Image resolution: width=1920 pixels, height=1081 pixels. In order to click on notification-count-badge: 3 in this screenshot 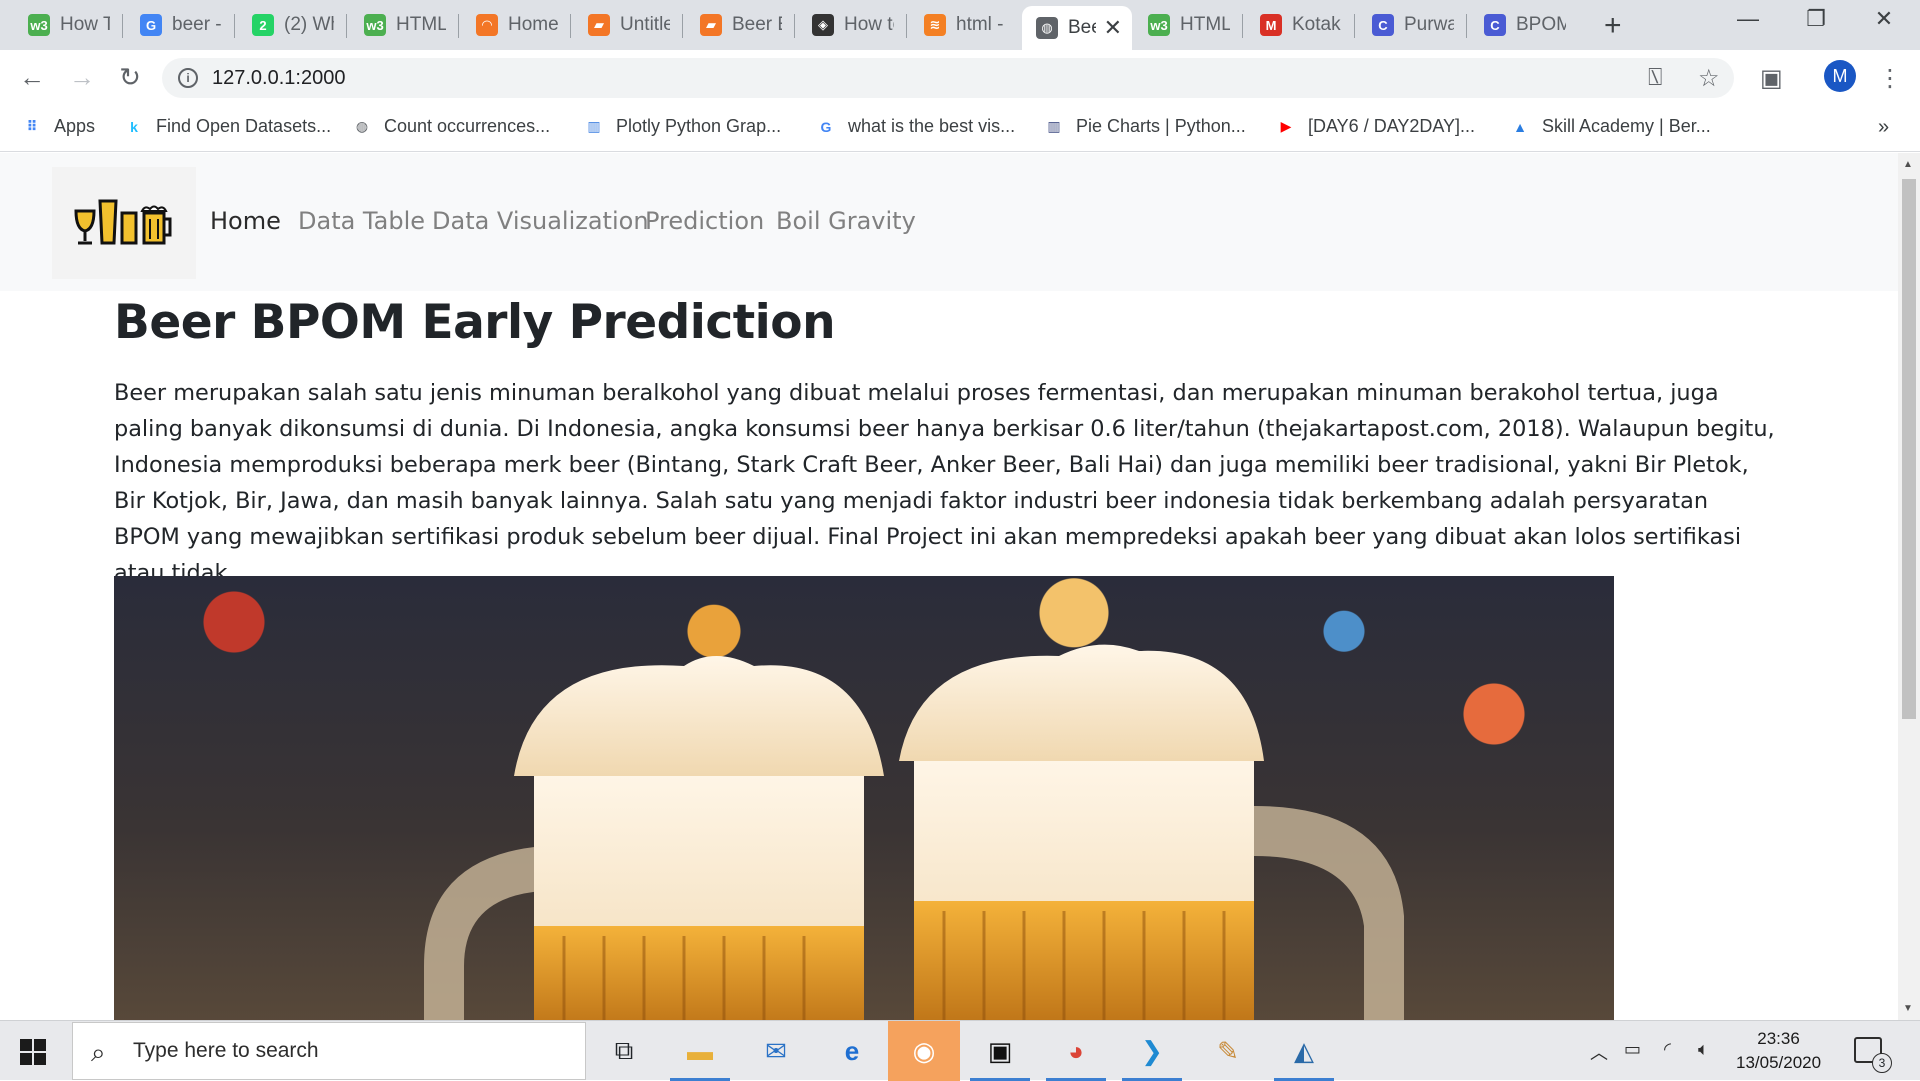, I will do `click(1882, 1063)`.